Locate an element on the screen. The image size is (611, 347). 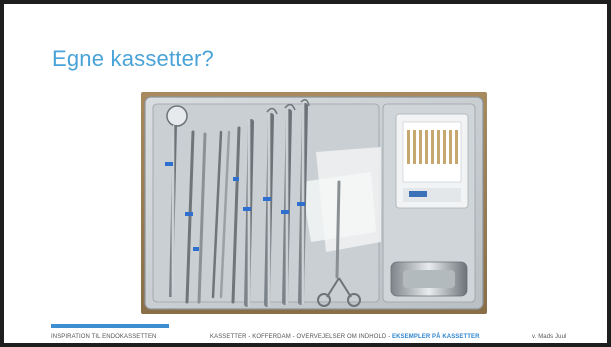
footer-author: v. Mads Juul is located at coordinates (549, 337).